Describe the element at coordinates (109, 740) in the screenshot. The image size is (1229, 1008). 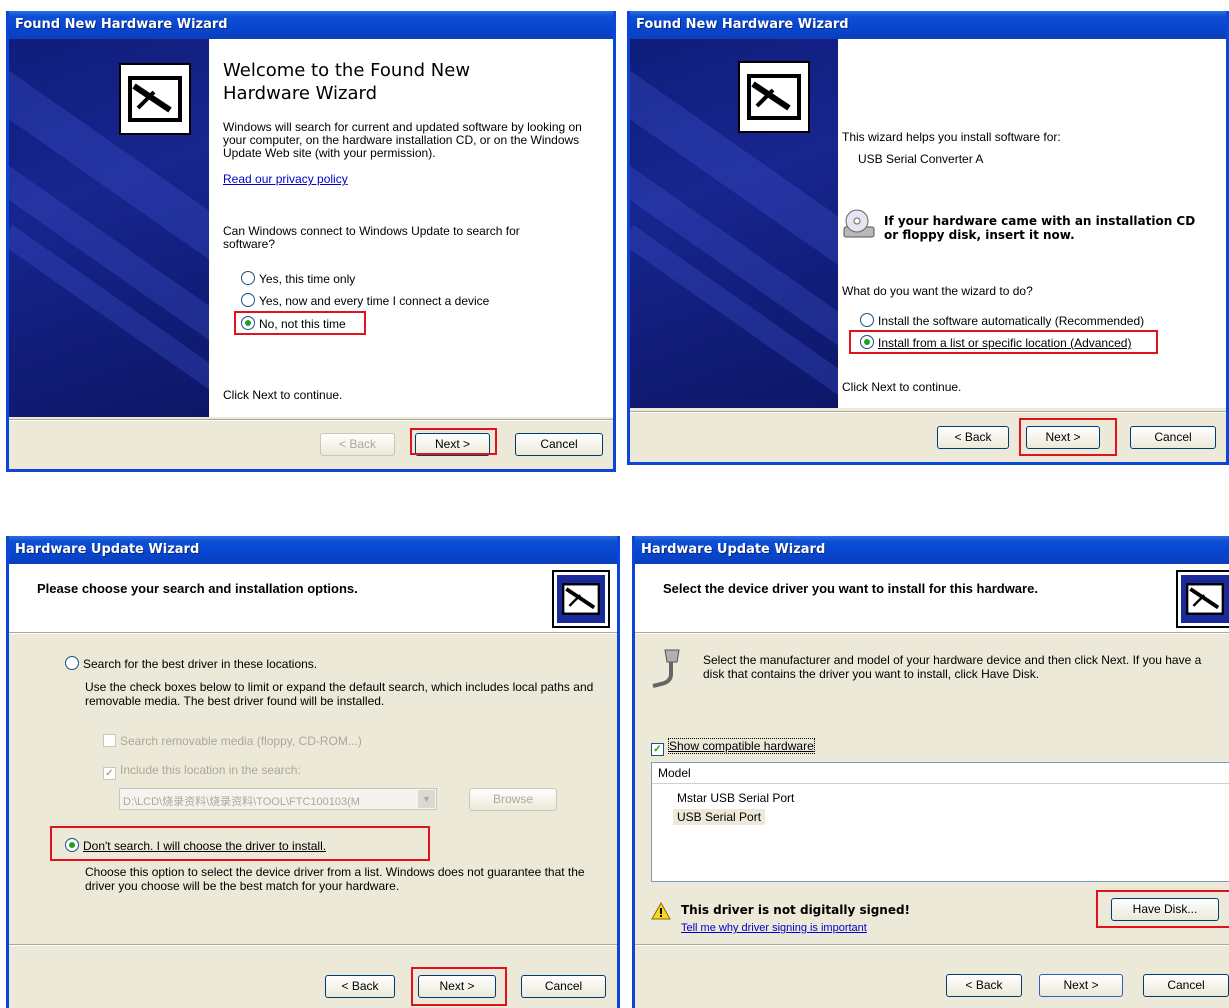
I see `checkbox-icon` at that location.